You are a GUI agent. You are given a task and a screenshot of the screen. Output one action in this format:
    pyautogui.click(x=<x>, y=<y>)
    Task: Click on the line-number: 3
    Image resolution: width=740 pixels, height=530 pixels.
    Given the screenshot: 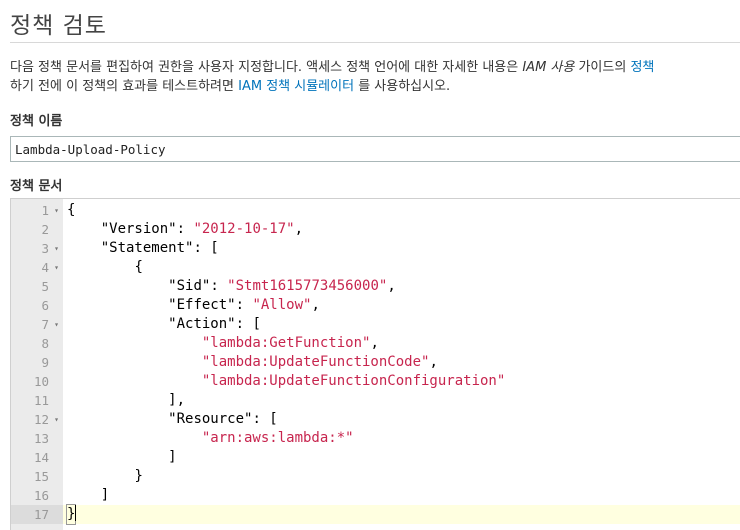 What is the action you would take?
    pyautogui.click(x=45, y=248)
    